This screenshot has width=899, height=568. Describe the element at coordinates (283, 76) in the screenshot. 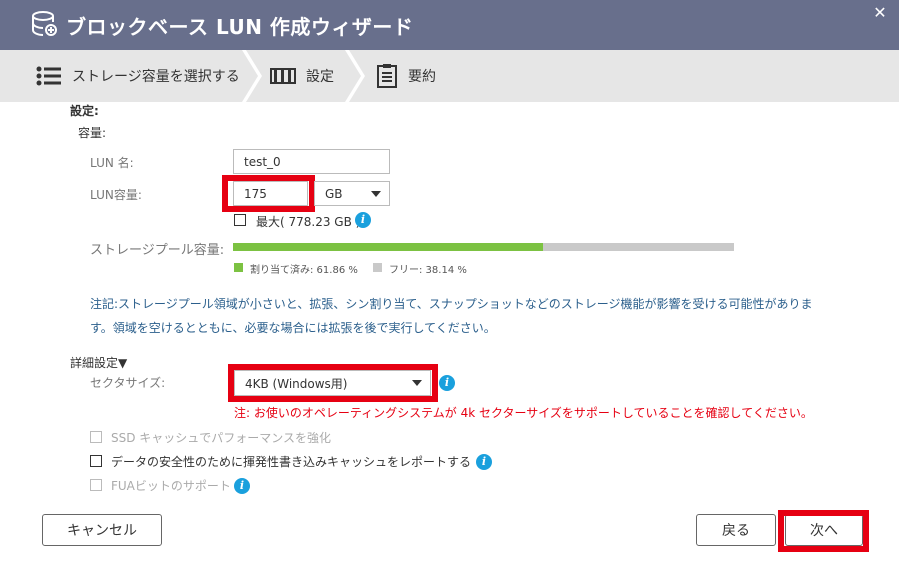

I see `settings-bars-icon` at that location.